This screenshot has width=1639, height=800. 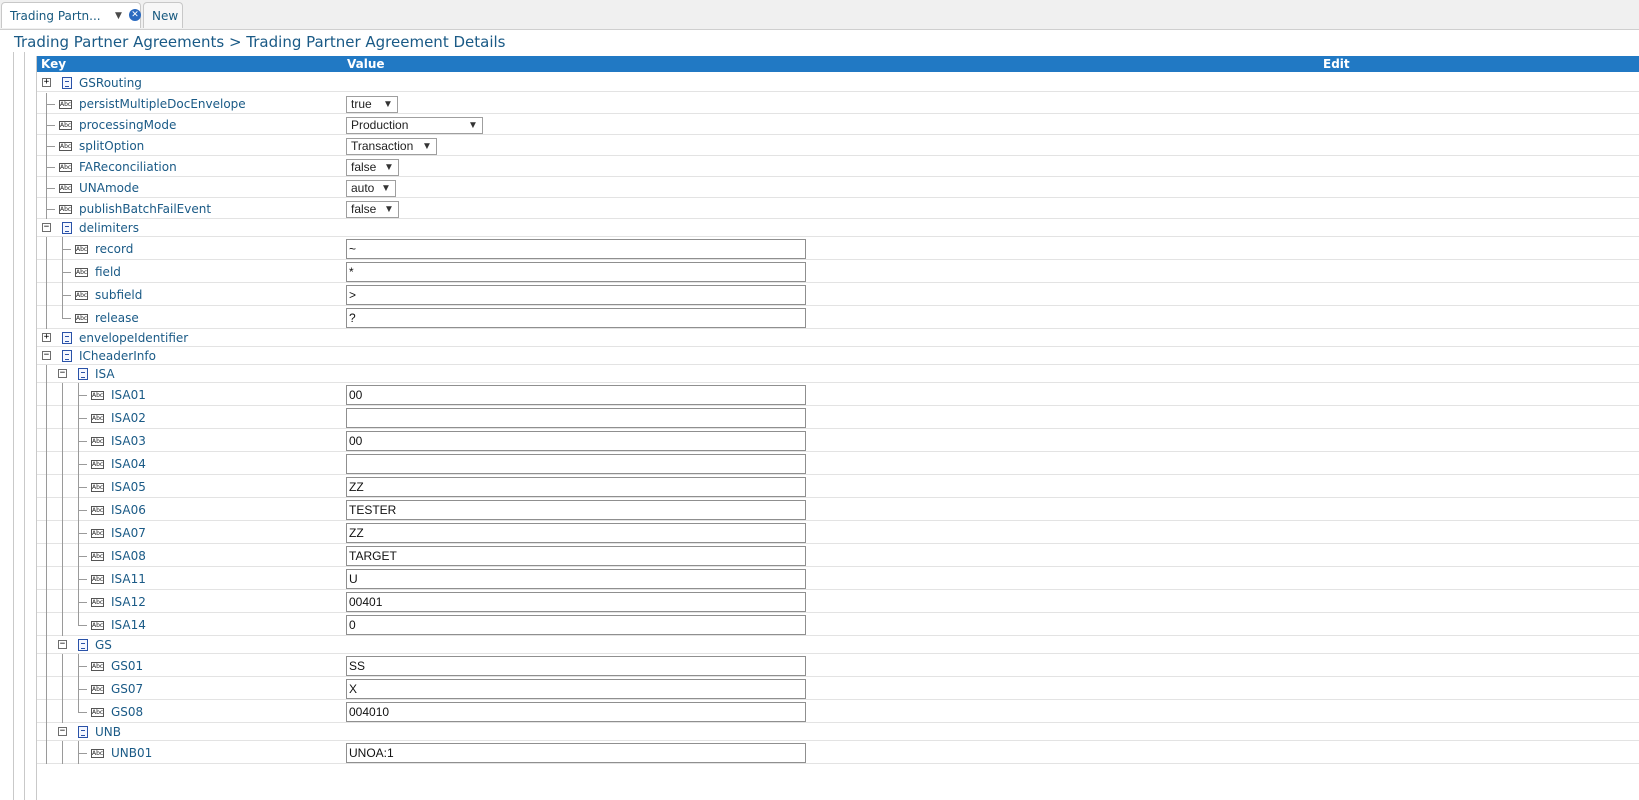 I want to click on value-select: auto ▼, so click(x=371, y=188).